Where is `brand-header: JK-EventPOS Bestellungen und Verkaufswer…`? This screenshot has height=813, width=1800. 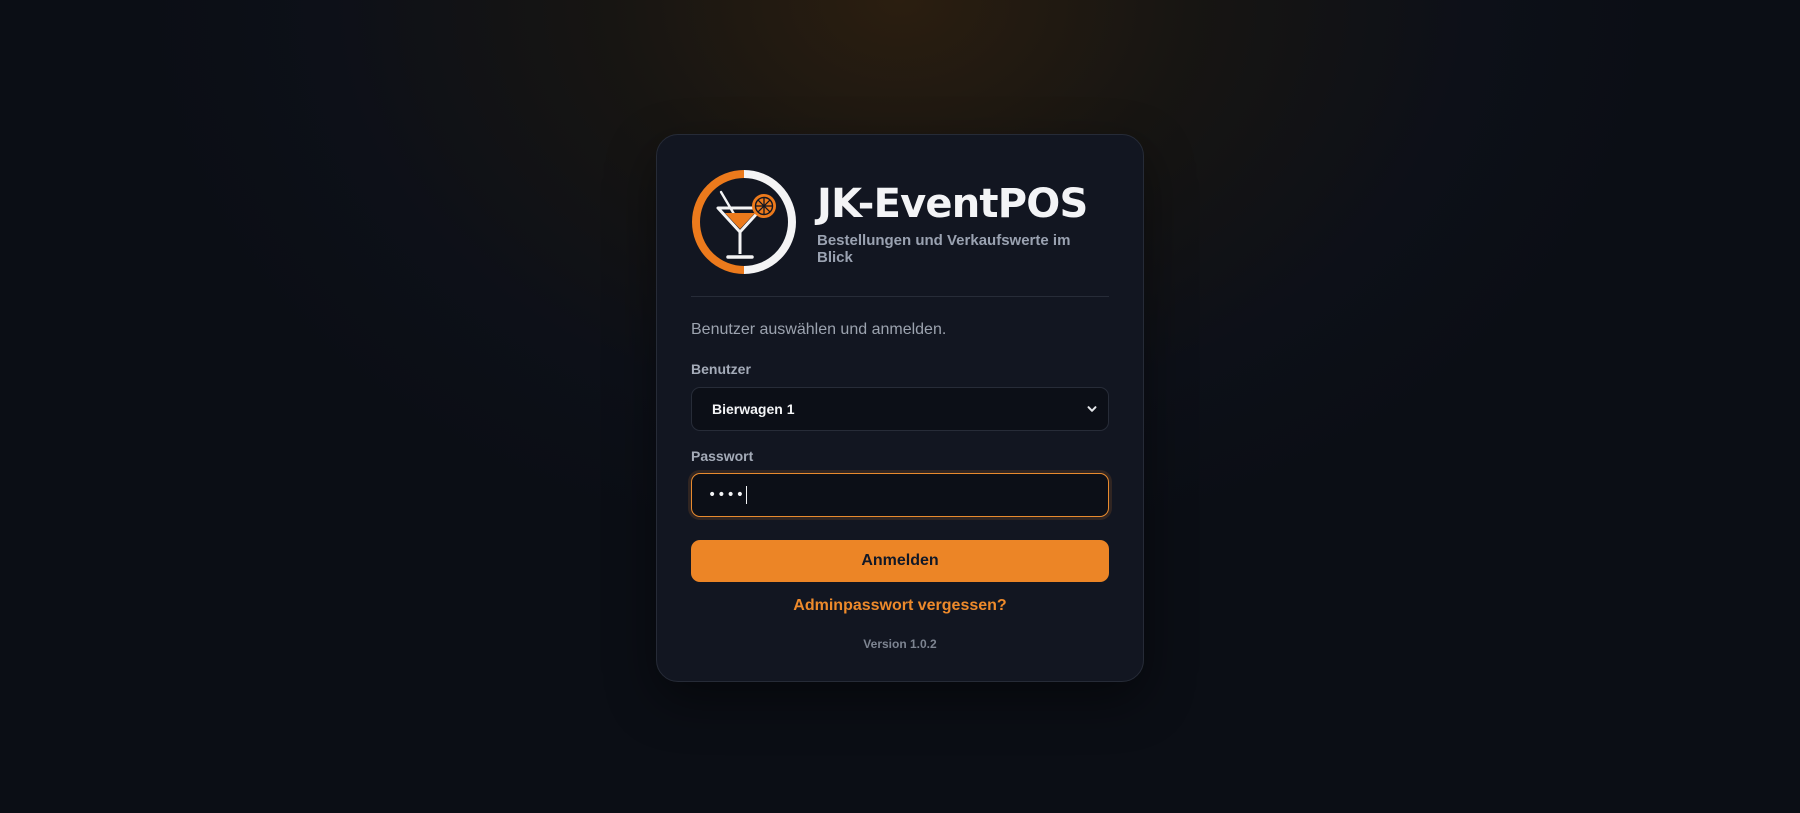
brand-header: JK-EventPOS Bestellungen und Verkaufswer… is located at coordinates (900, 222).